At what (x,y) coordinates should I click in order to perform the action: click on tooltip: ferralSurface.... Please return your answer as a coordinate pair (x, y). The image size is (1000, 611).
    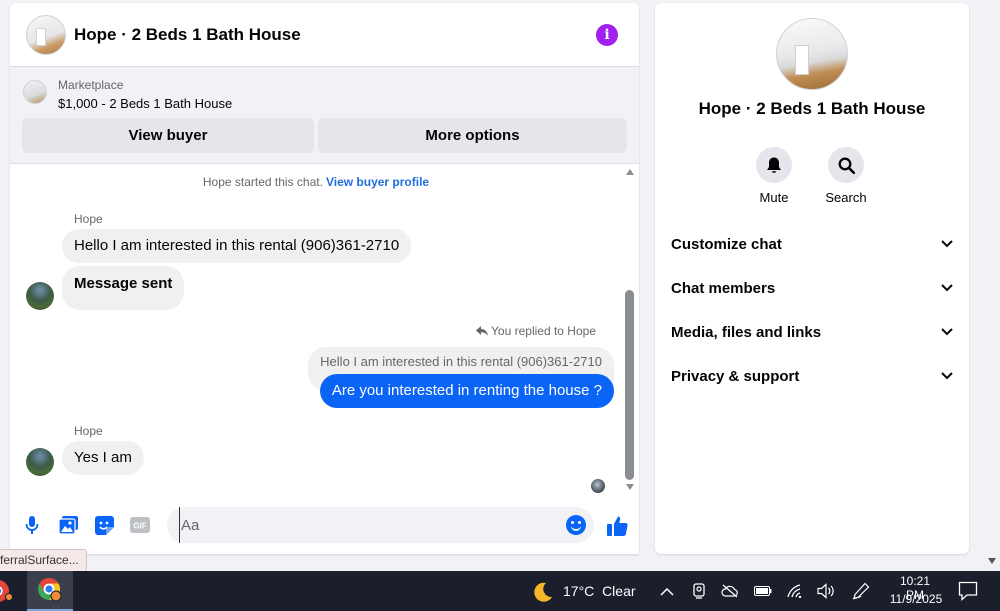
    Looking at the image, I should click on (43, 560).